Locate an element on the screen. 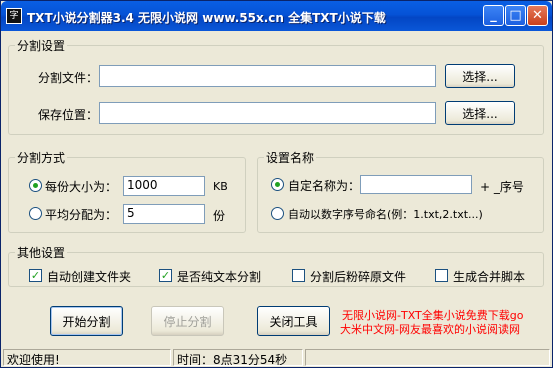  split-average-label: 平均分配为： is located at coordinates (81, 214).